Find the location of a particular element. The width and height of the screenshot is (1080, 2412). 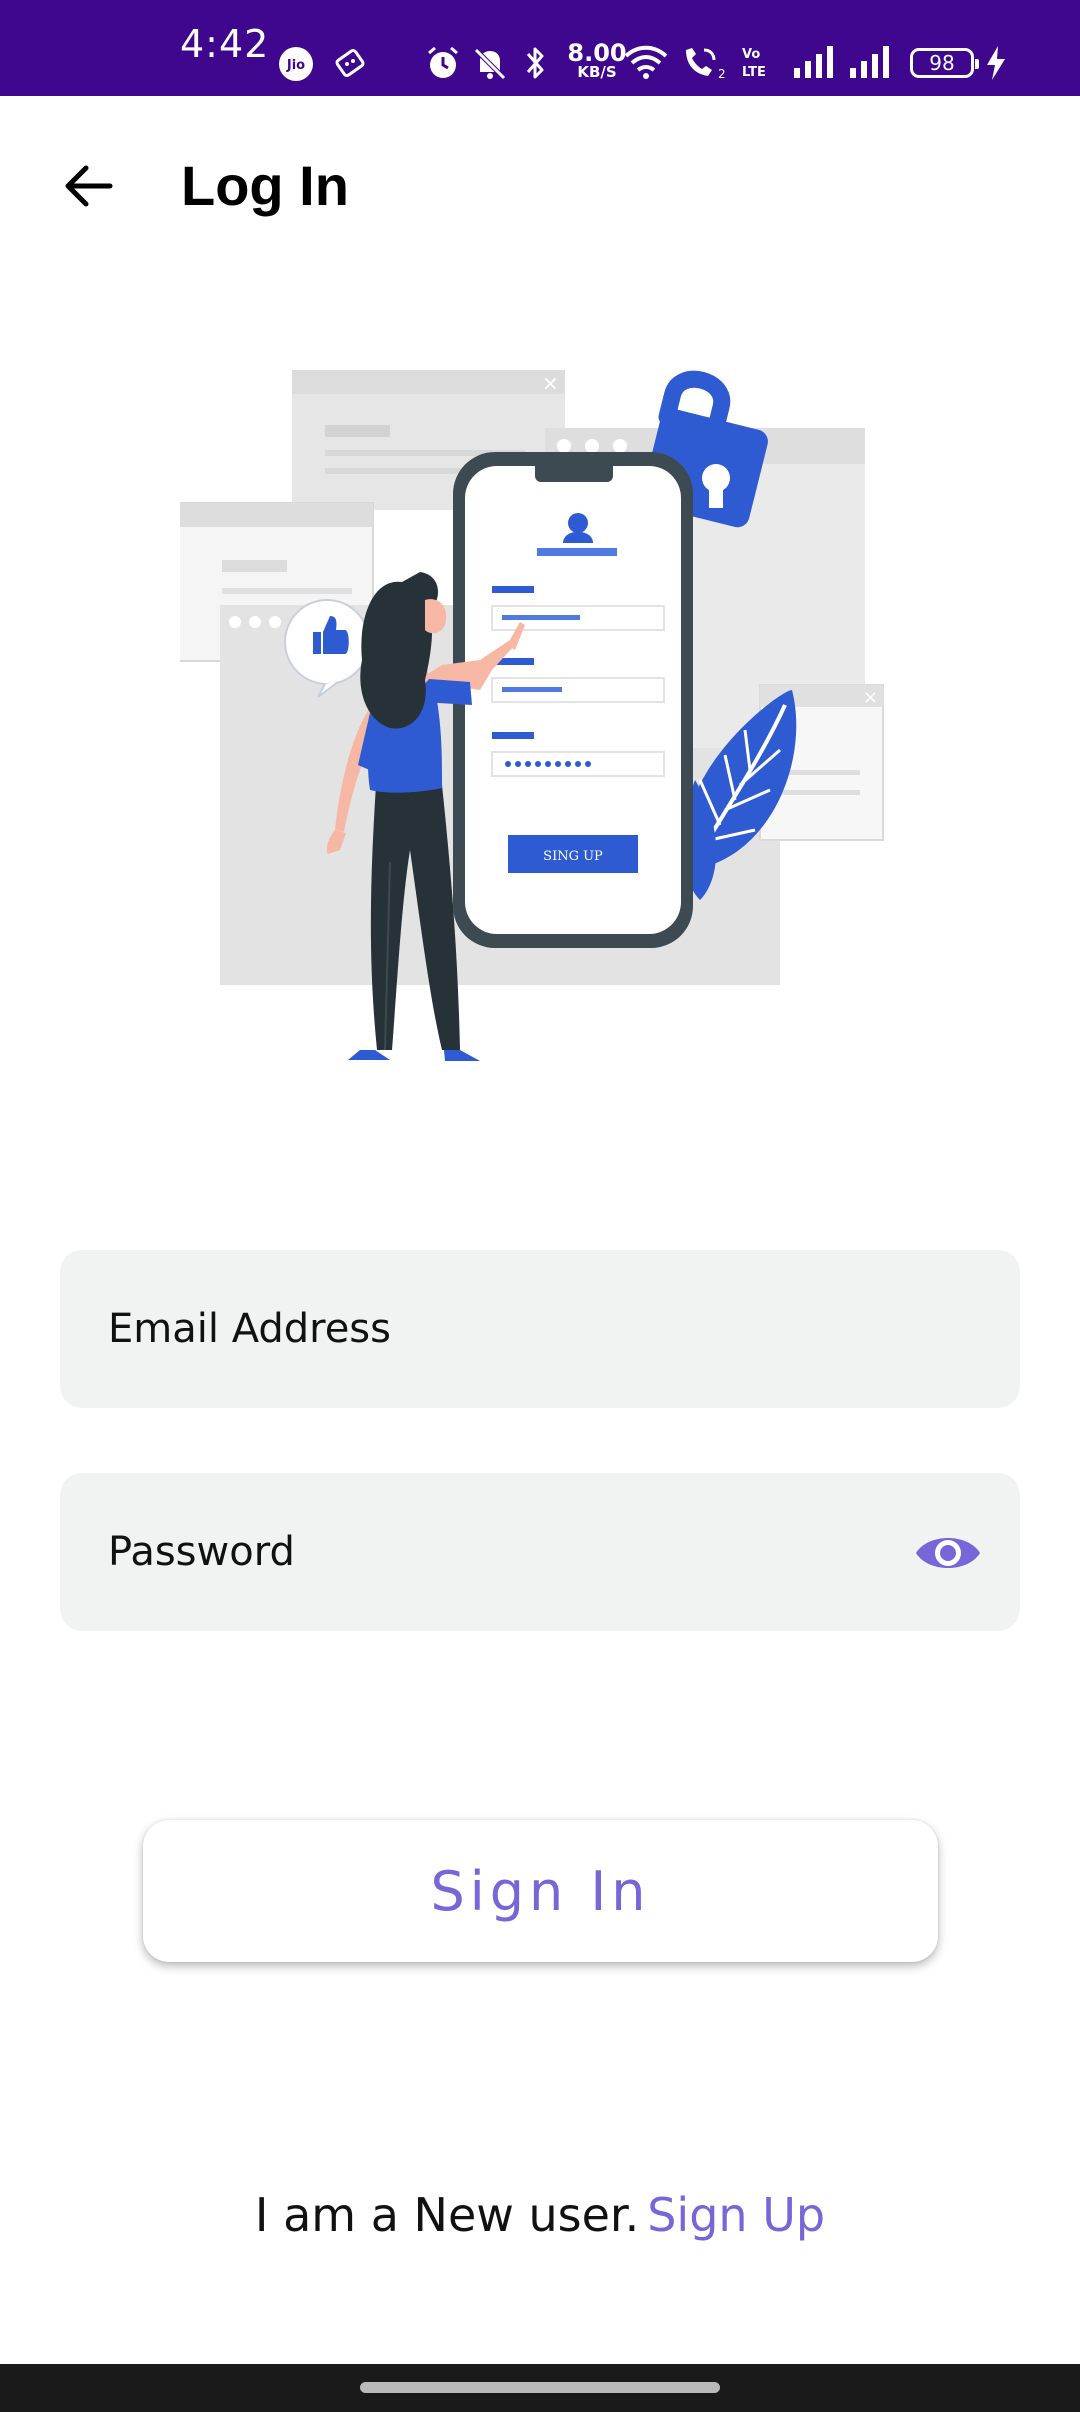

eye-icon is located at coordinates (948, 1553).